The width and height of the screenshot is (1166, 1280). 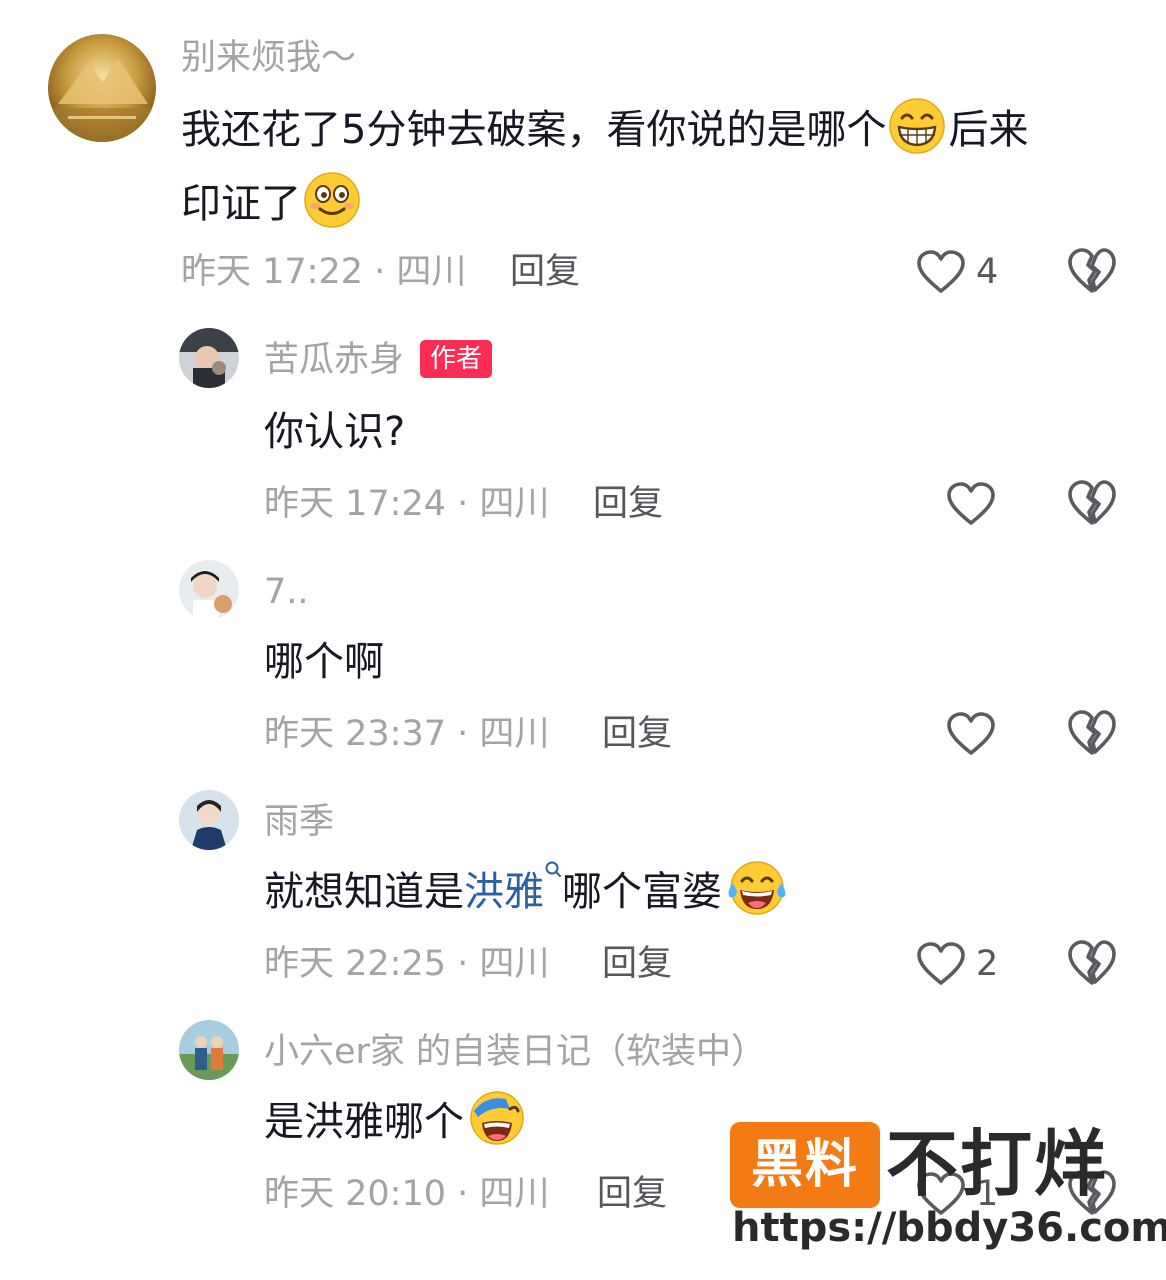 I want to click on comment-text-part: 后来, so click(x=988, y=130).